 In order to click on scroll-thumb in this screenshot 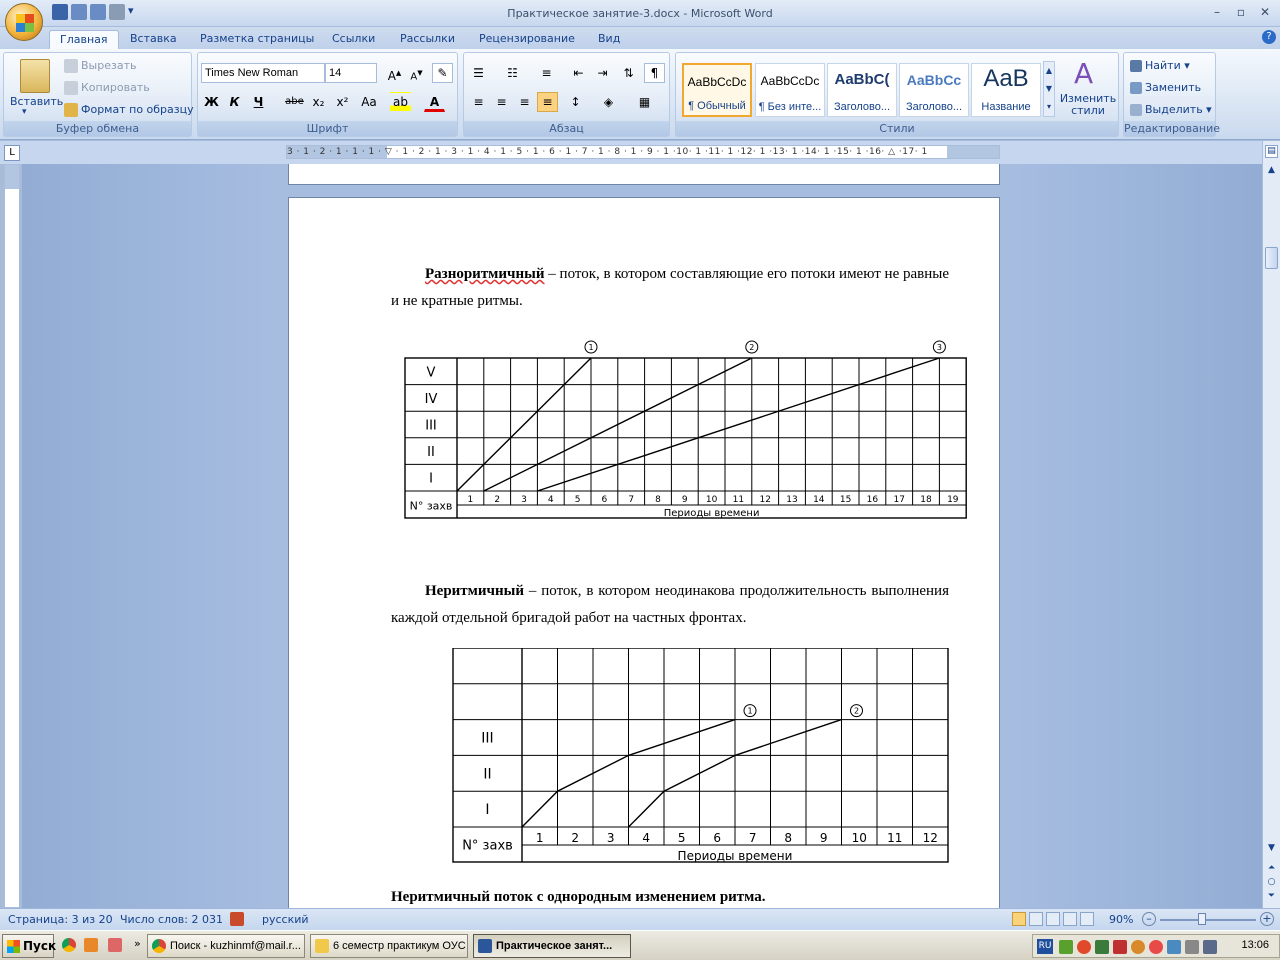, I will do `click(1271, 258)`.